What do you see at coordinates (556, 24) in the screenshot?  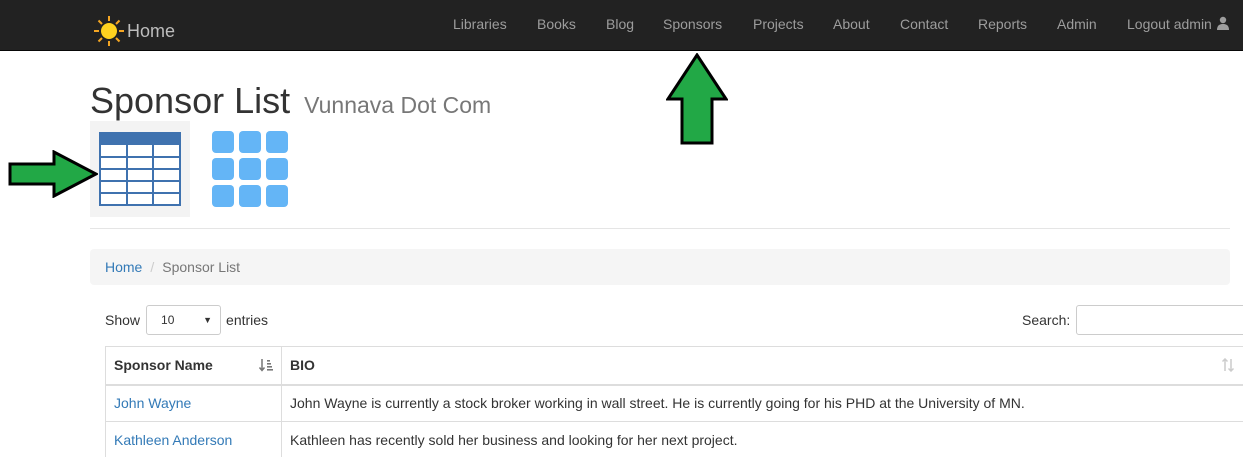 I see `nav-books: Books` at bounding box center [556, 24].